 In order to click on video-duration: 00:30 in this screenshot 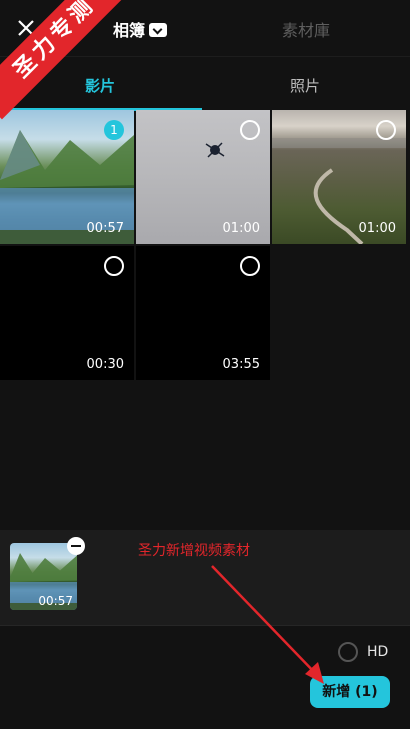, I will do `click(105, 364)`.